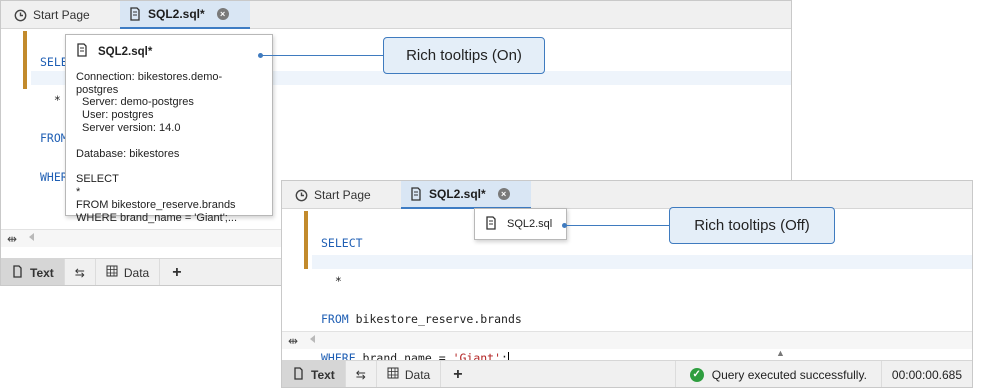 The image size is (1000, 390). I want to click on keyword-from: FROM, so click(335, 319).